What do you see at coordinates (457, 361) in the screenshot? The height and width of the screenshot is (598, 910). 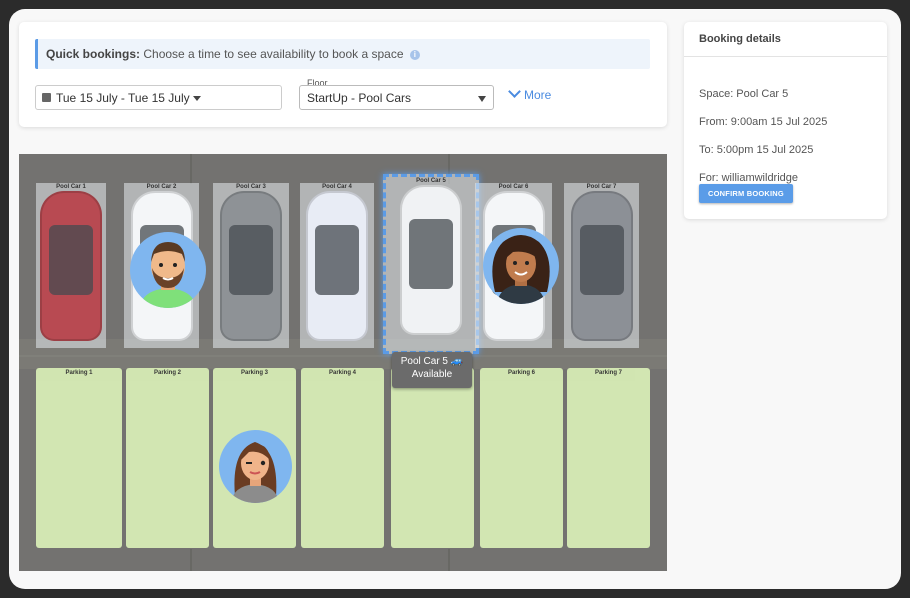 I see `car-icon: 🚙` at bounding box center [457, 361].